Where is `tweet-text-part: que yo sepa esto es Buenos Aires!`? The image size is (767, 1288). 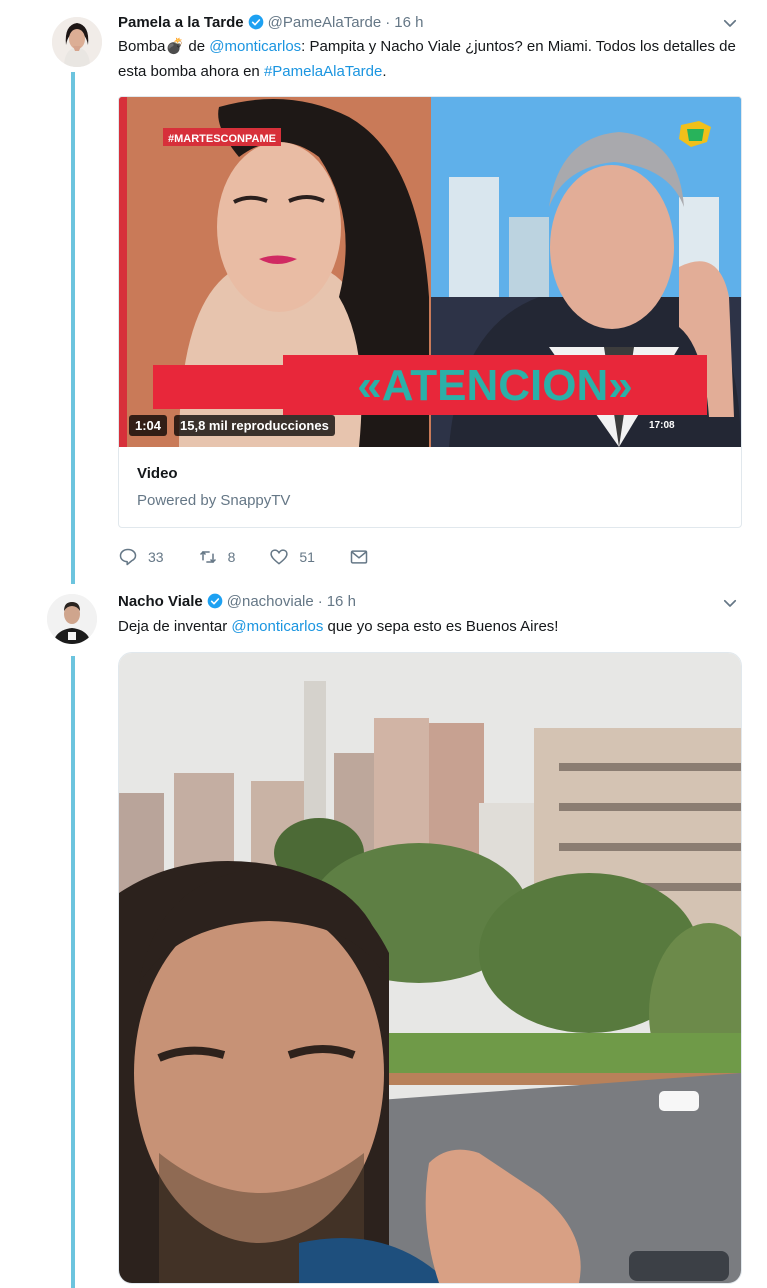 tweet-text-part: que yo sepa esto es Buenos Aires! is located at coordinates (441, 626).